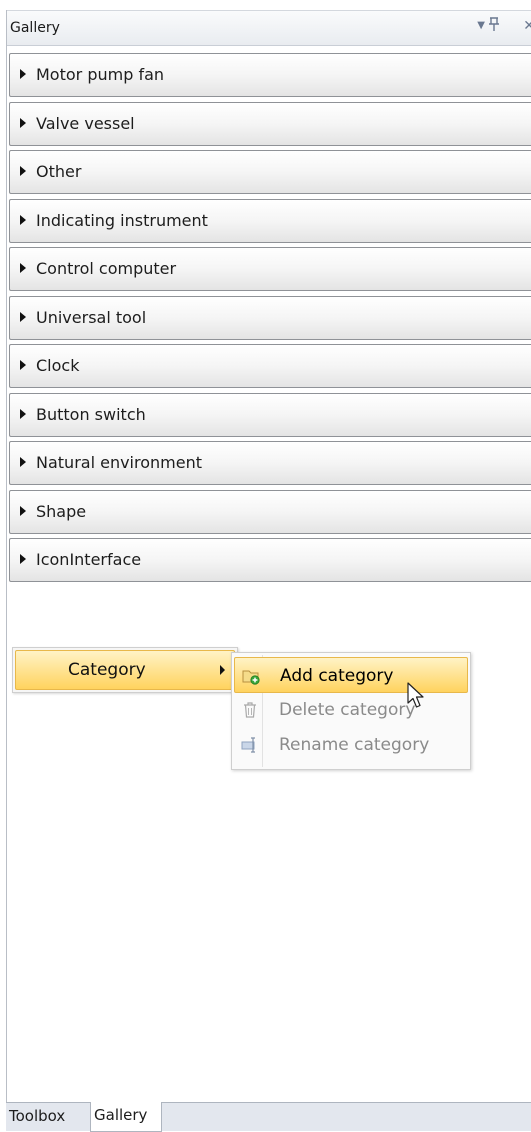  I want to click on menu-item-label: Rename category, so click(354, 745).